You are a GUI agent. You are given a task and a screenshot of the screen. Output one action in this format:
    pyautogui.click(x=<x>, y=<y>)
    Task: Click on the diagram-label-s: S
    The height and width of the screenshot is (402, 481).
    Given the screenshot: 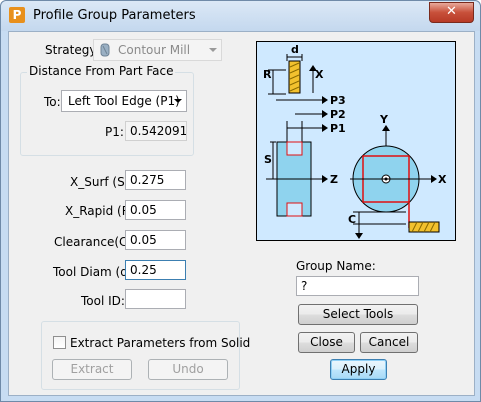 What is the action you would take?
    pyautogui.click(x=268, y=159)
    